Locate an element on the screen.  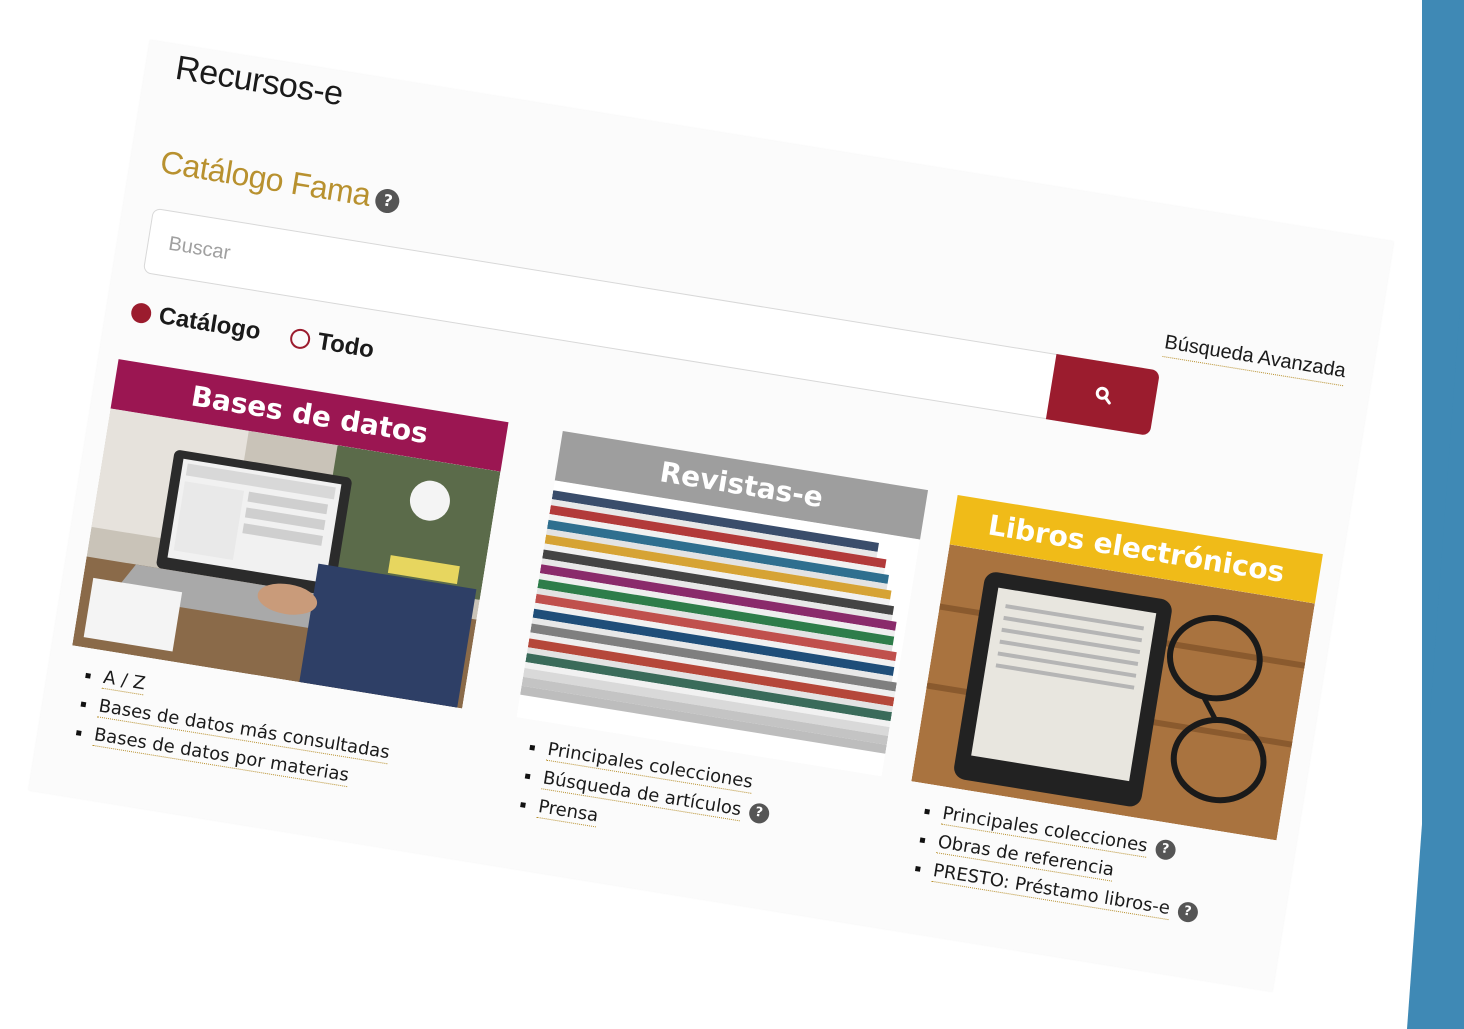
search-button is located at coordinates (1103, 394).